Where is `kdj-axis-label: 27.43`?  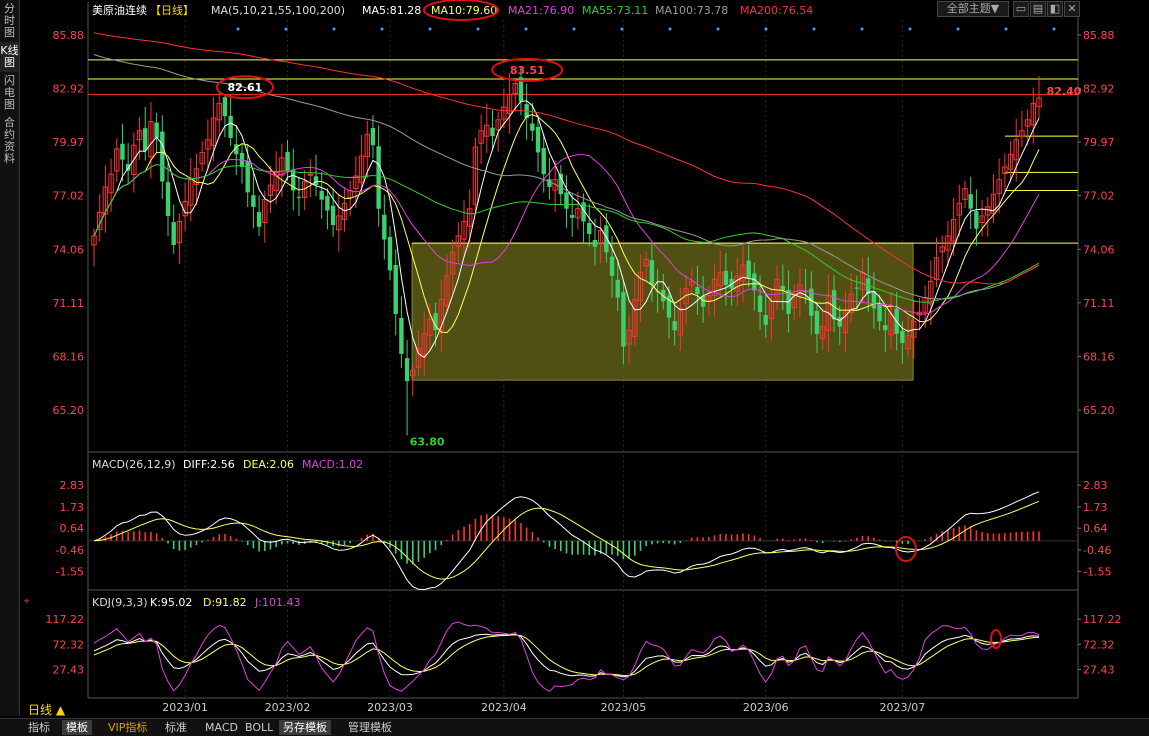 kdj-axis-label: 27.43 is located at coordinates (69, 669).